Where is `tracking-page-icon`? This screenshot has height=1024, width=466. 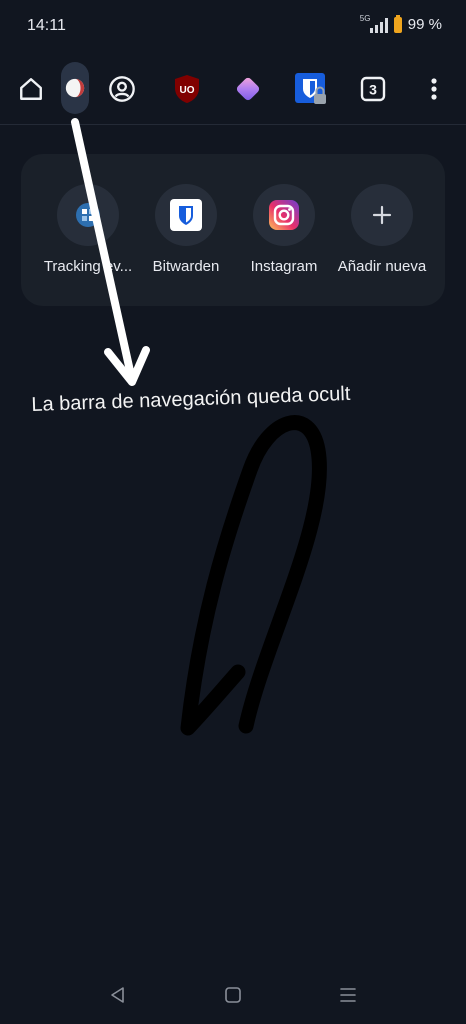
tracking-page-icon is located at coordinates (75, 88).